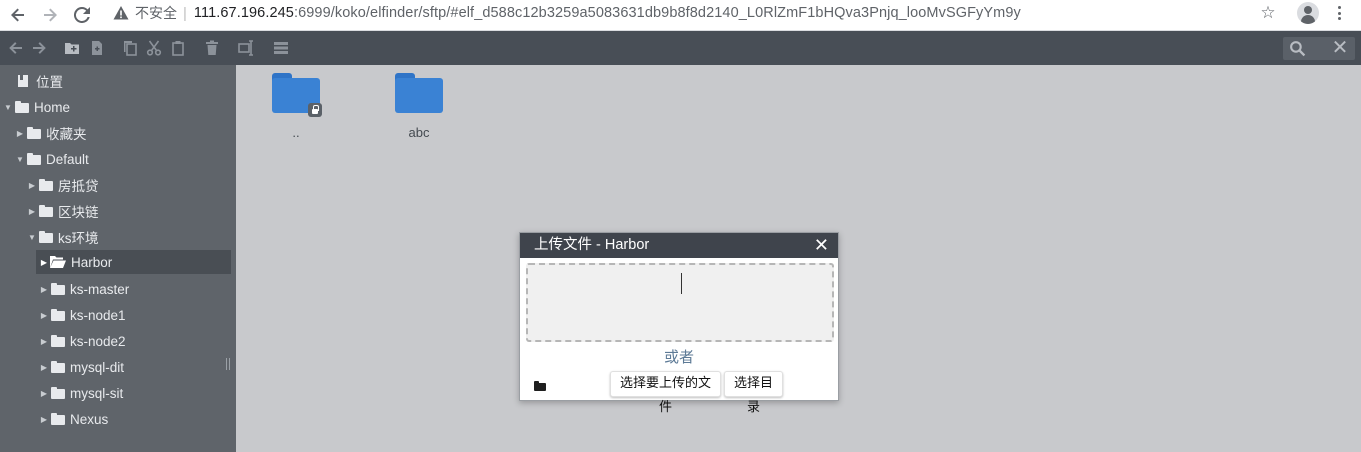 This screenshot has height=452, width=1361. I want to click on dialog-titlebar: 上传文件 - Harbor ✕, so click(679, 245).